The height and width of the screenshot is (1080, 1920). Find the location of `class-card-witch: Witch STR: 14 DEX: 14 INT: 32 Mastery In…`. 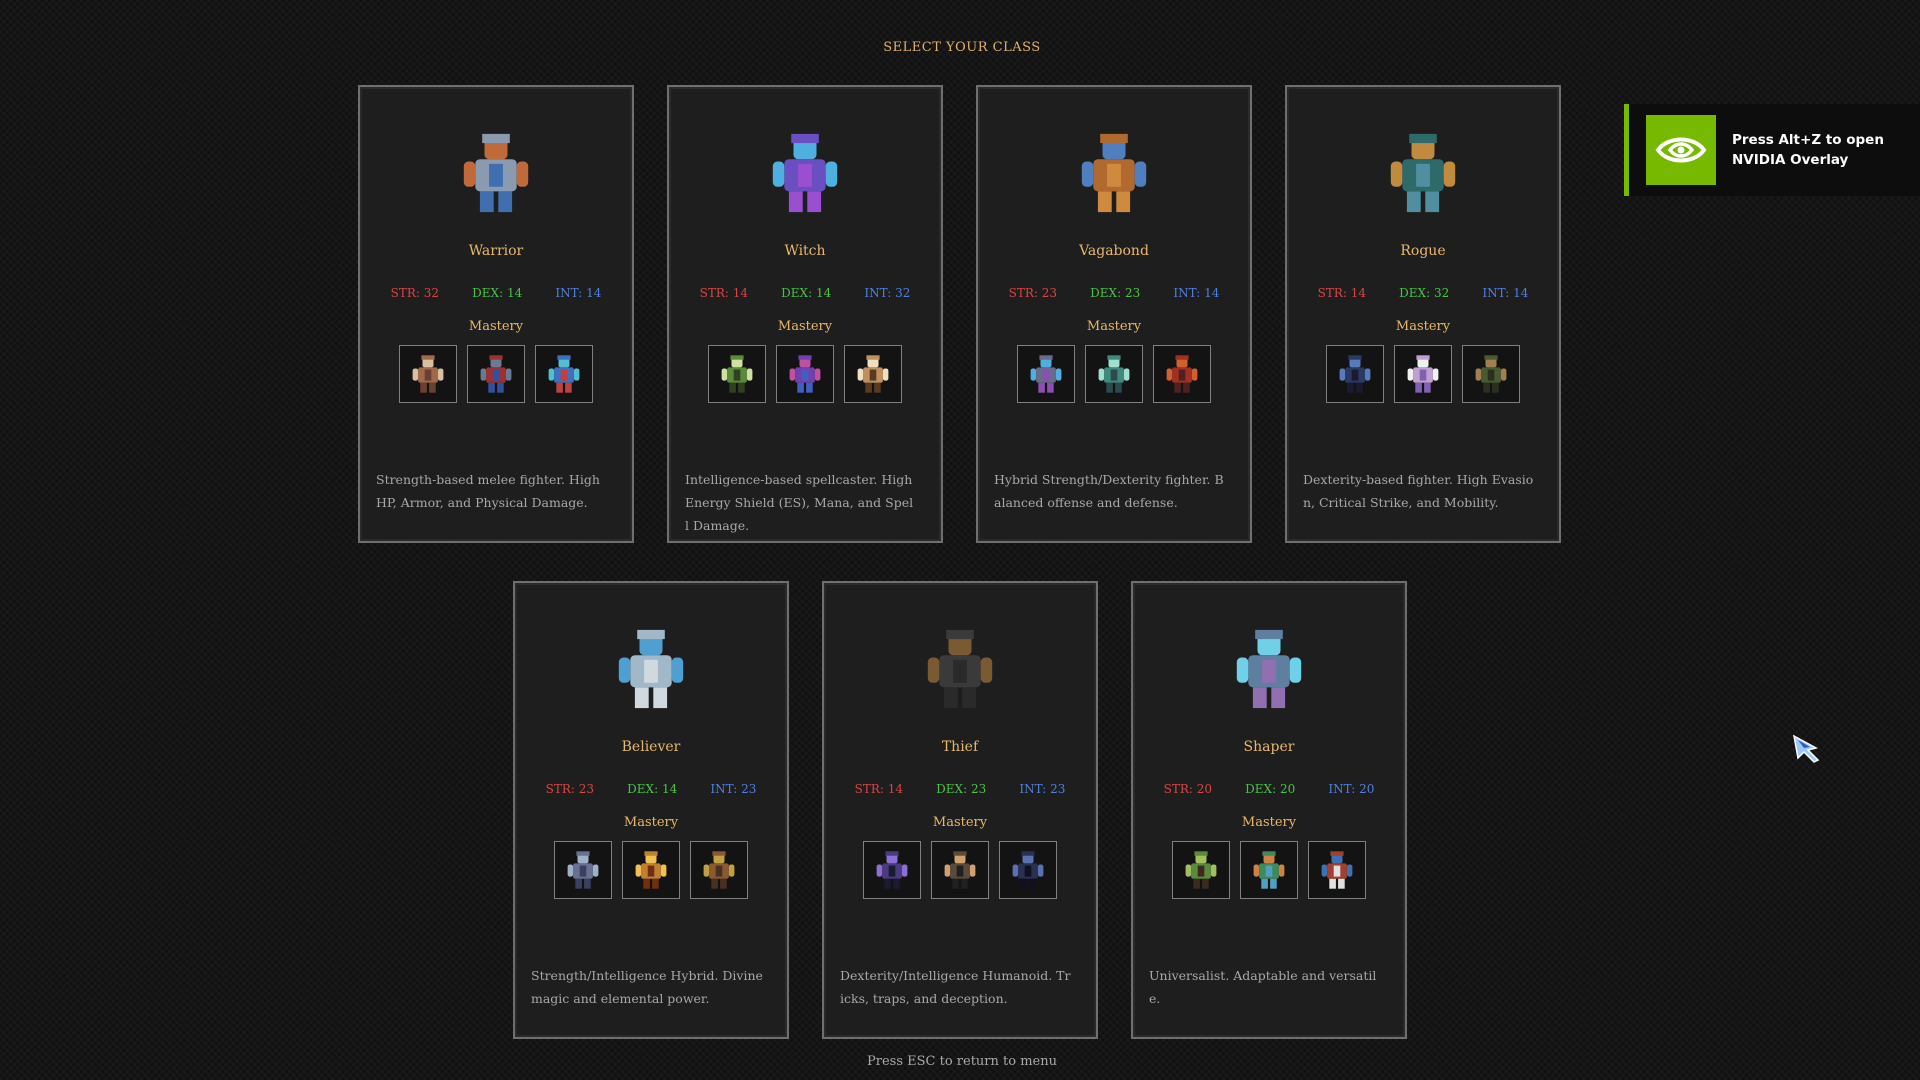

class-card-witch: Witch STR: 14 DEX: 14 INT: 32 Mastery In… is located at coordinates (805, 314).